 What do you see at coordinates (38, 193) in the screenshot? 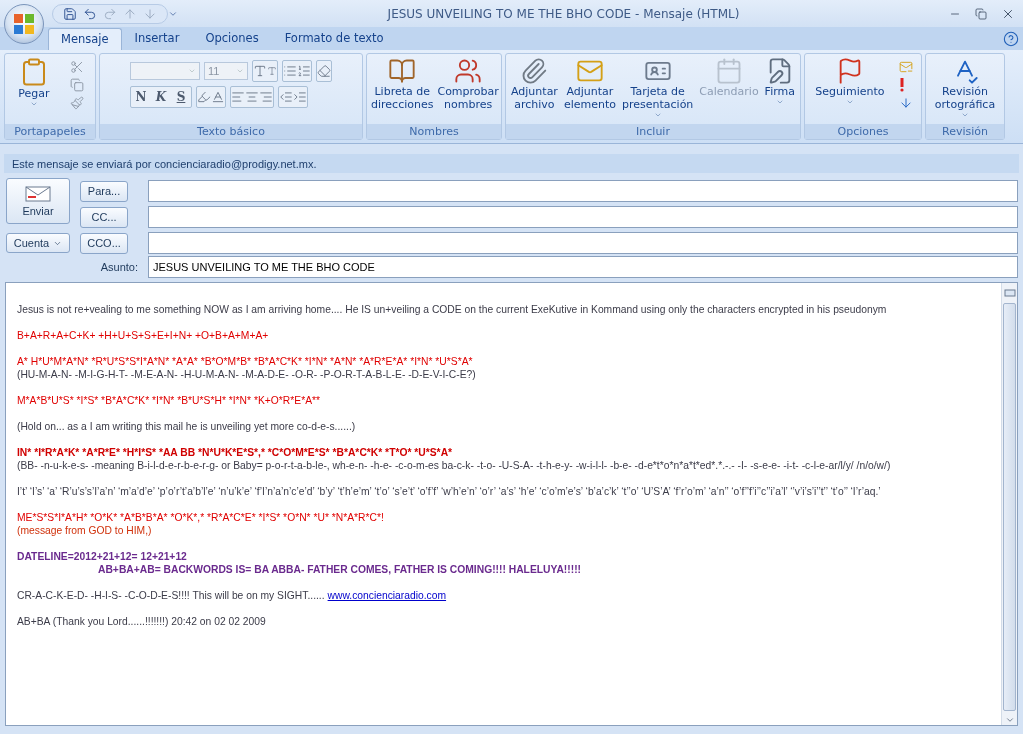
I see `envelope-icon` at bounding box center [38, 193].